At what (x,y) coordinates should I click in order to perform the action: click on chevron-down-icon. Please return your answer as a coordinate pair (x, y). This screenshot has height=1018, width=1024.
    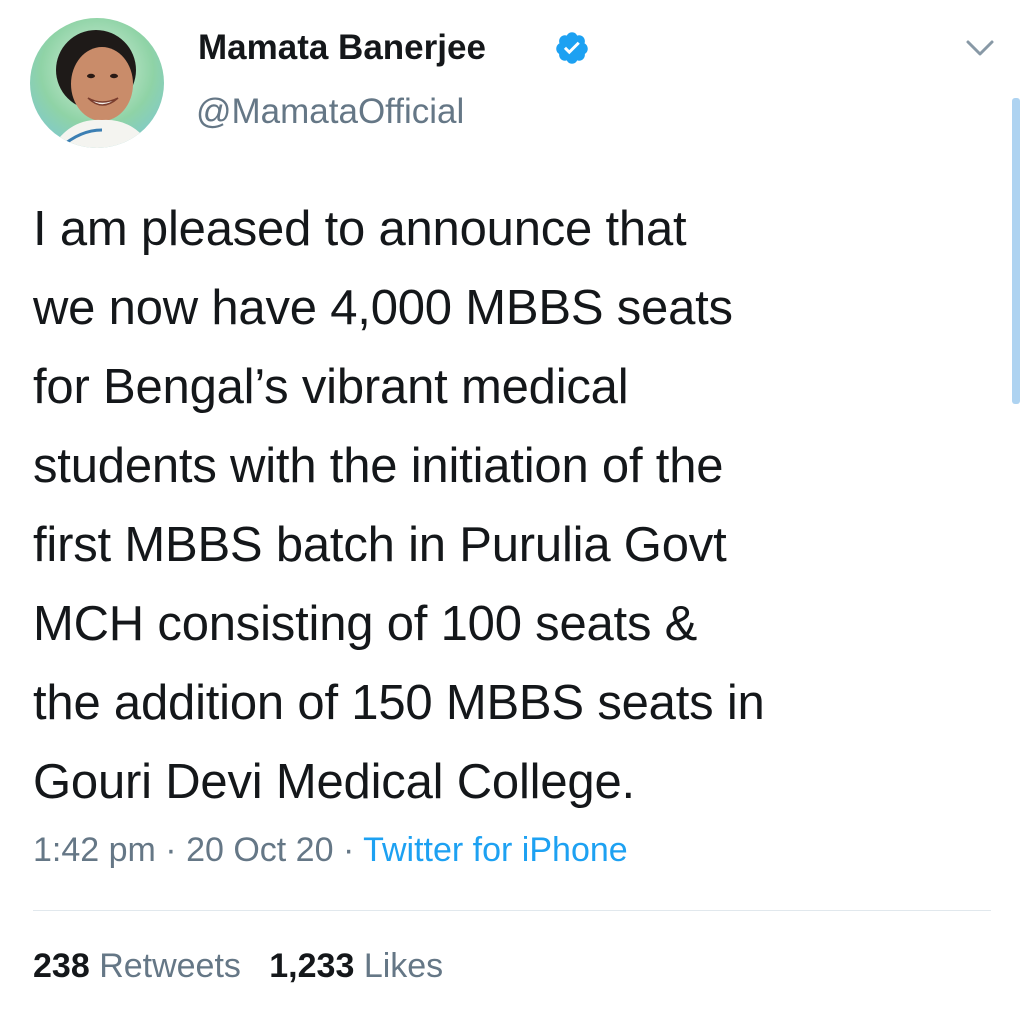
    Looking at the image, I should click on (980, 48).